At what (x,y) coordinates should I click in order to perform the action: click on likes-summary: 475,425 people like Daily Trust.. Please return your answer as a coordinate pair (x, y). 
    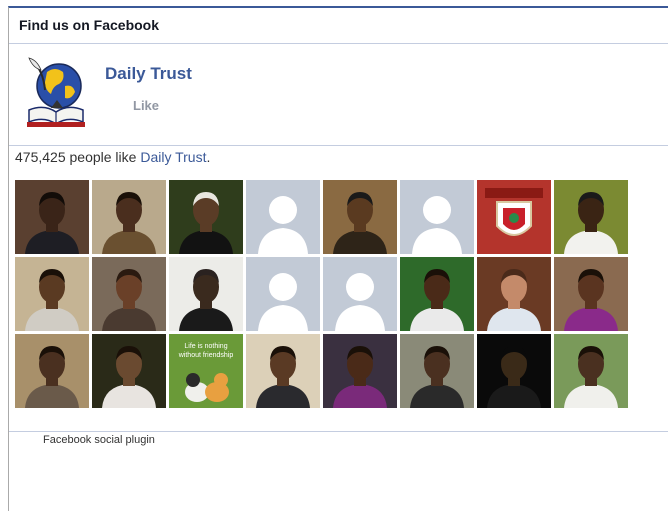
    Looking at the image, I should click on (112, 157).